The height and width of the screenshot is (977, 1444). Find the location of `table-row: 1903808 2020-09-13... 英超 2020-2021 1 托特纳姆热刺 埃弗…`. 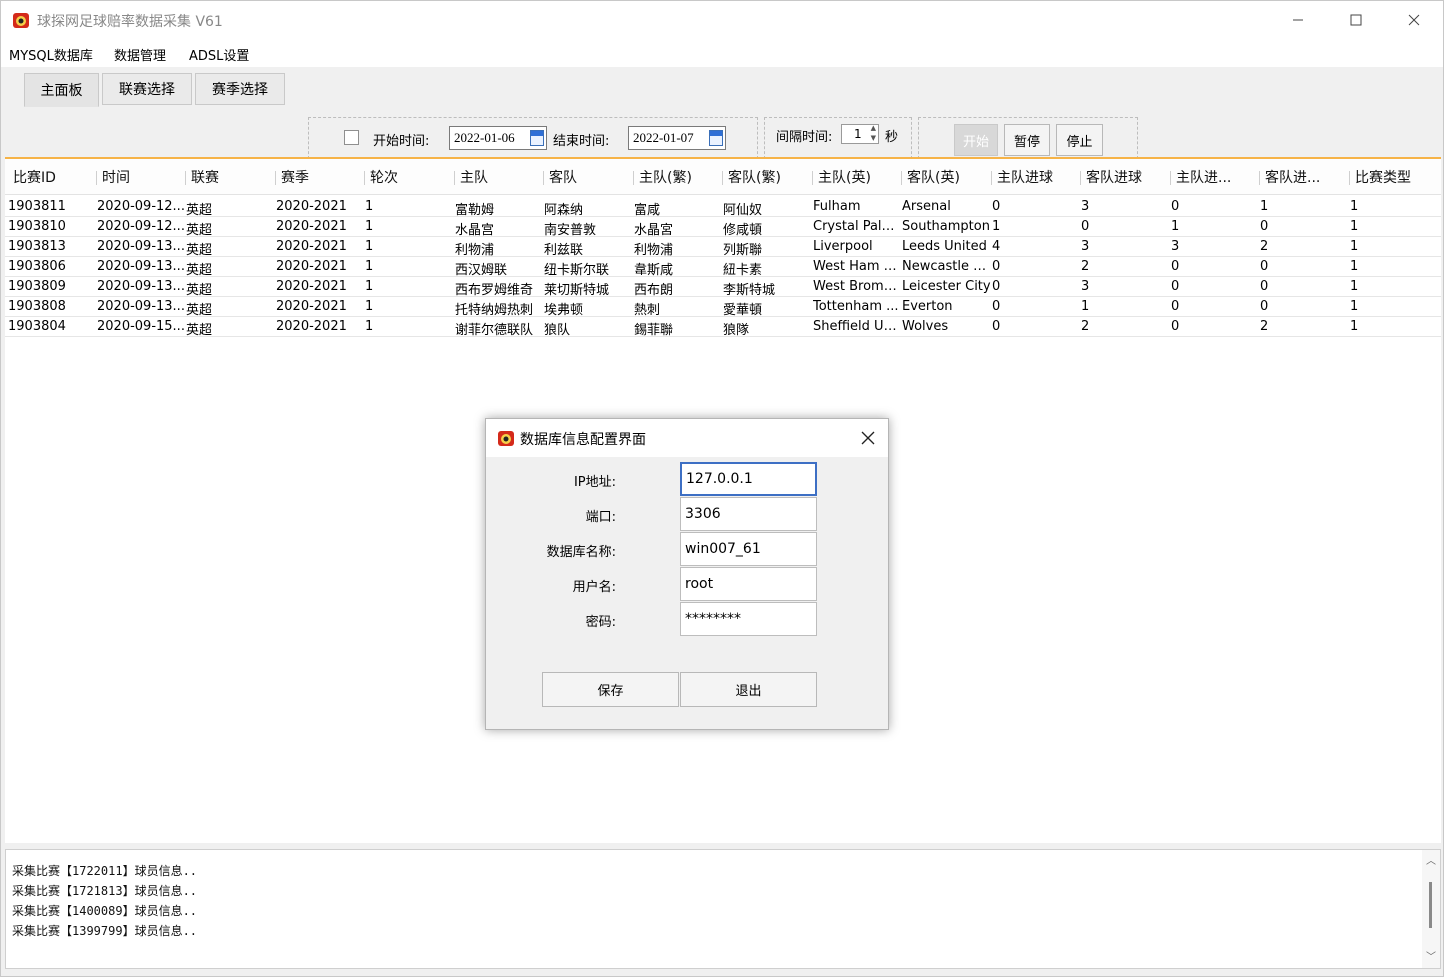

table-row: 1903808 2020-09-13... 英超 2020-2021 1 托特纳姆热刺 埃弗… is located at coordinates (723, 307).